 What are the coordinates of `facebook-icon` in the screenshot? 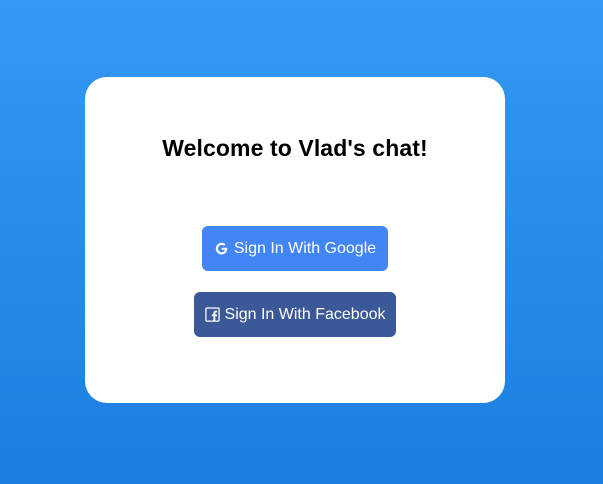 It's located at (212, 314).